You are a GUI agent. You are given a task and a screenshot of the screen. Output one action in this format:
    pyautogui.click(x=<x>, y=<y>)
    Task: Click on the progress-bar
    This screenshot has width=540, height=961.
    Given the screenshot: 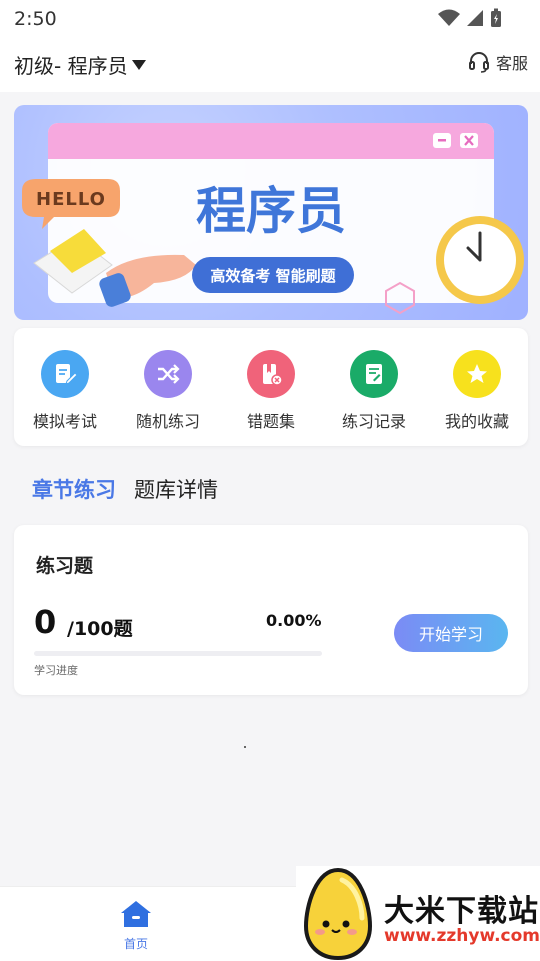 What is the action you would take?
    pyautogui.click(x=178, y=653)
    